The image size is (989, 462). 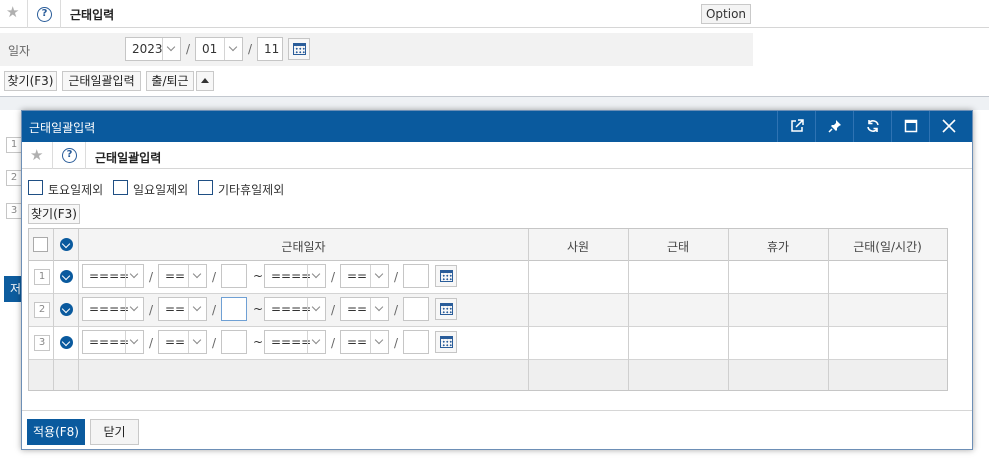 What do you see at coordinates (40, 244) in the screenshot?
I see `select-all-checkbox` at bounding box center [40, 244].